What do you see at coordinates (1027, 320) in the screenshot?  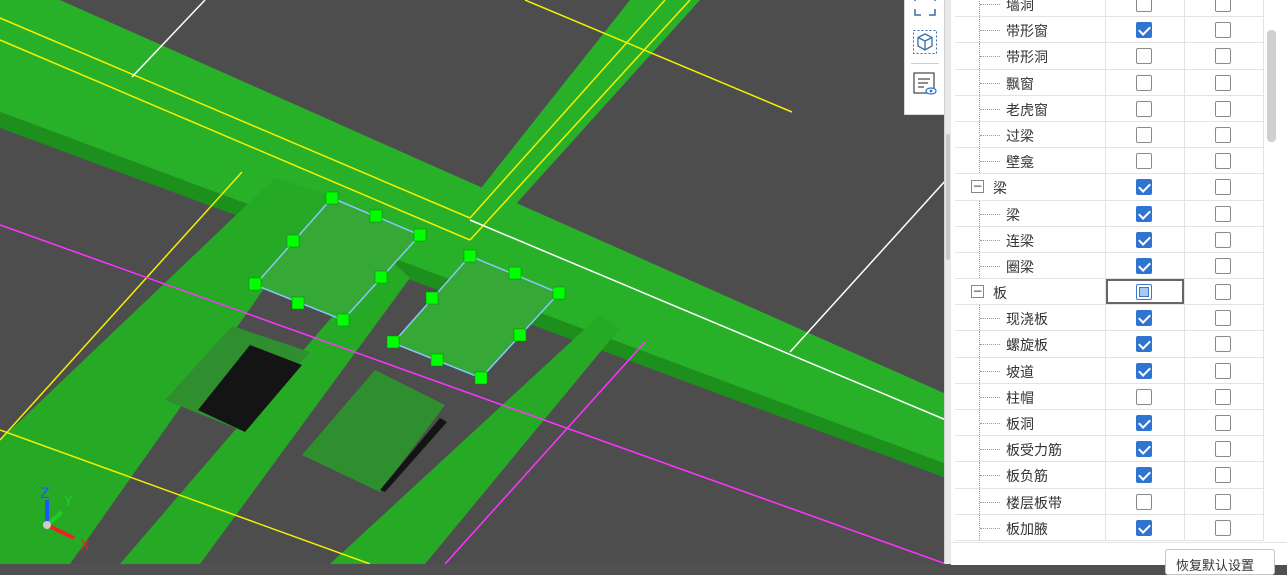 I see `tree-row-label: 现浇板` at bounding box center [1027, 320].